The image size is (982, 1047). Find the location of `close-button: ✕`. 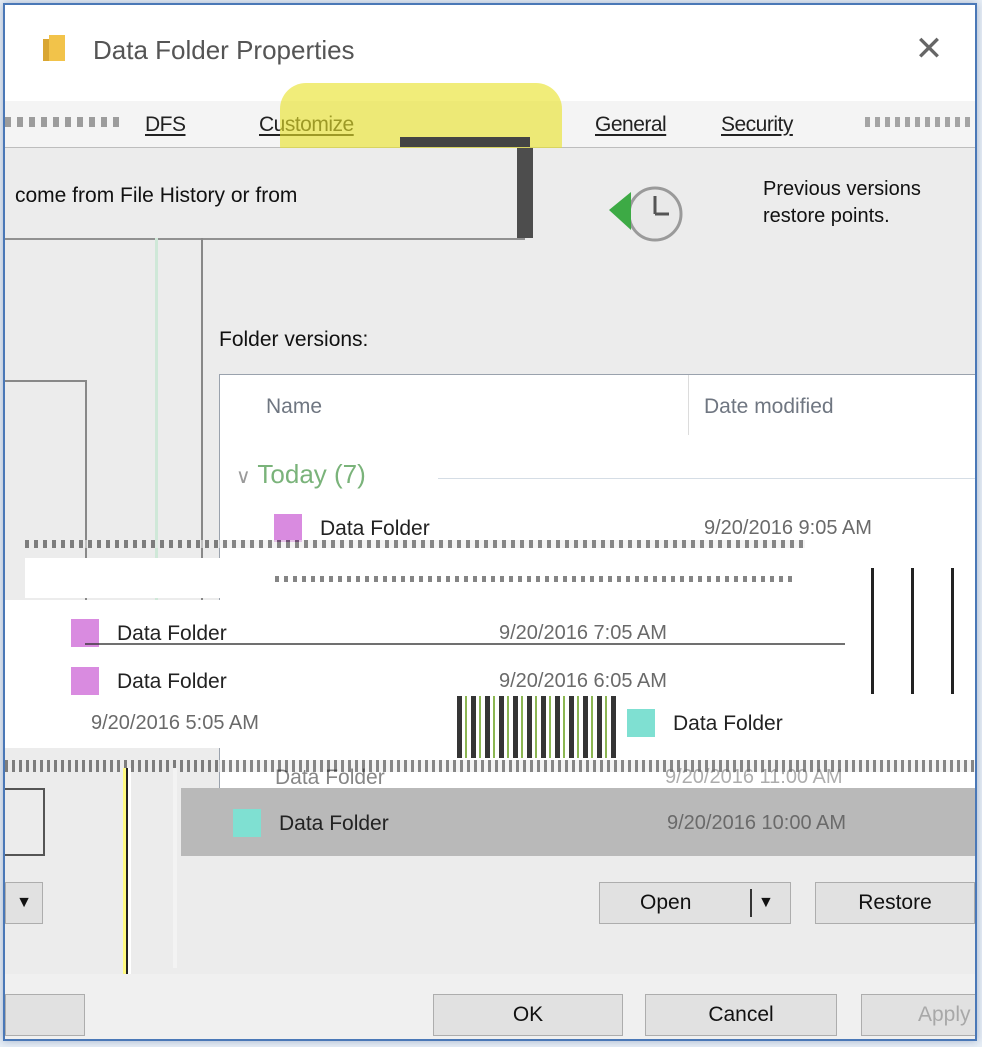

close-button: ✕ is located at coordinates (929, 49).